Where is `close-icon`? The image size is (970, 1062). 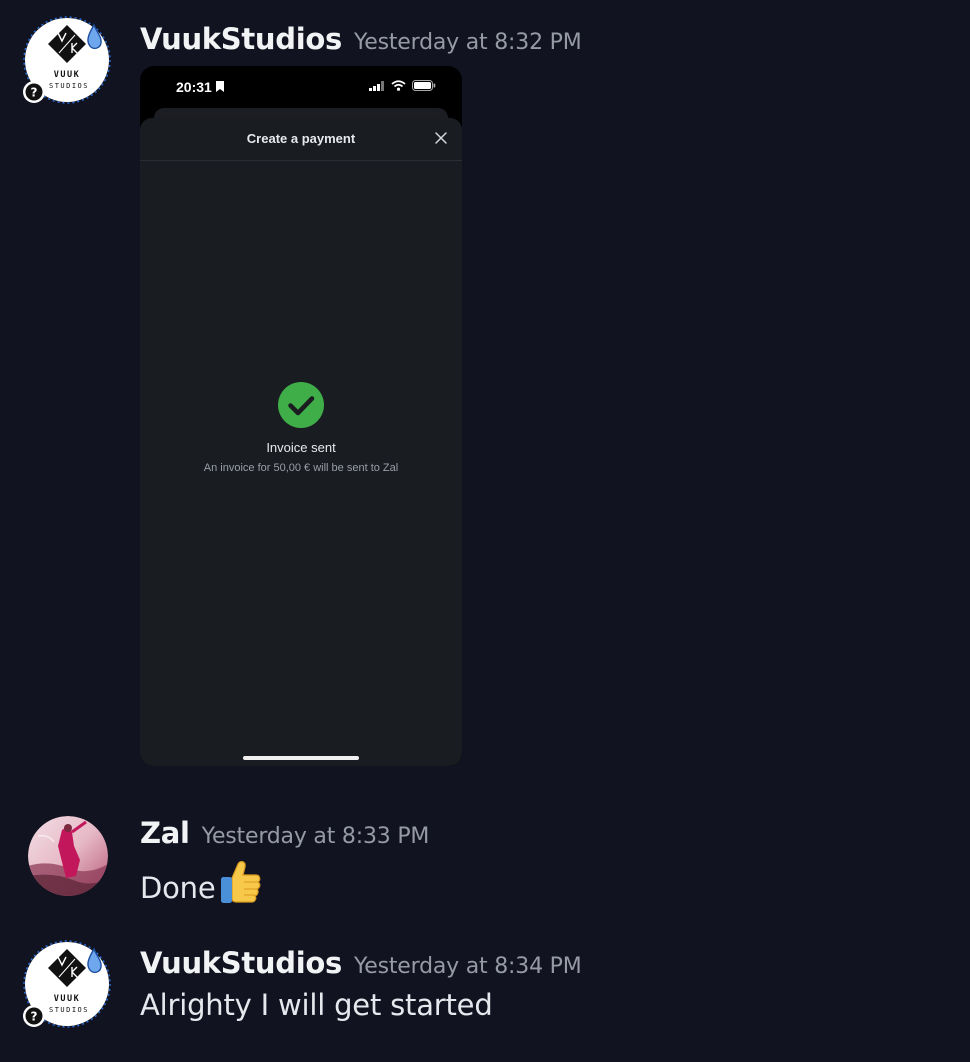
close-icon is located at coordinates (441, 138).